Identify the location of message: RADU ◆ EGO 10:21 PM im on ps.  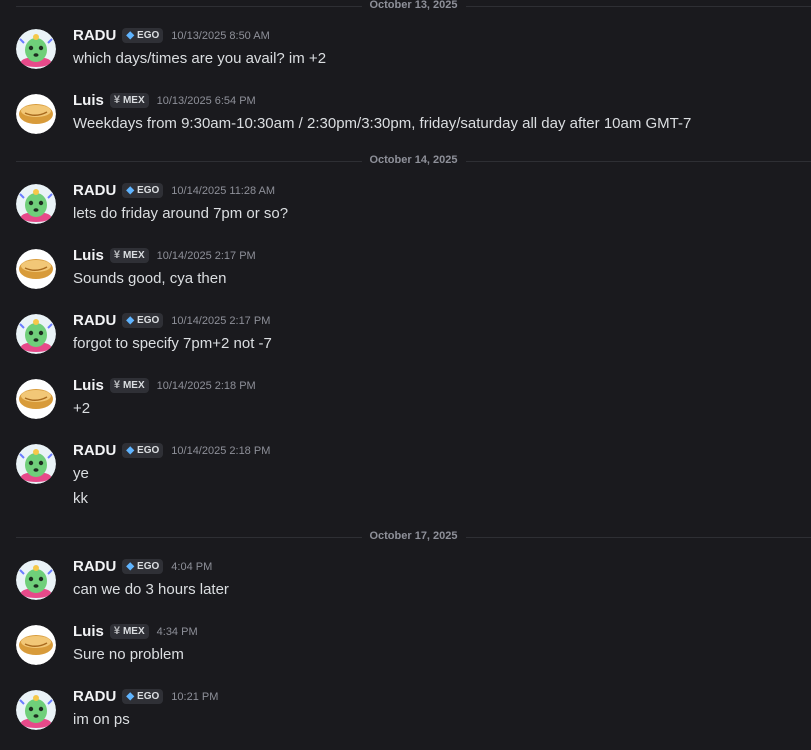
(405, 719).